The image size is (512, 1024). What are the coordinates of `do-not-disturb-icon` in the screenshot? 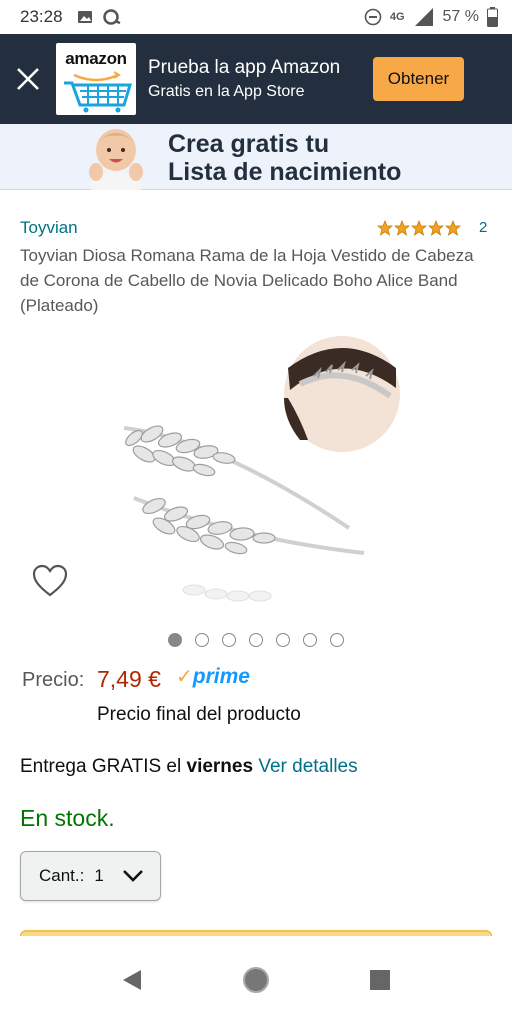 It's located at (373, 17).